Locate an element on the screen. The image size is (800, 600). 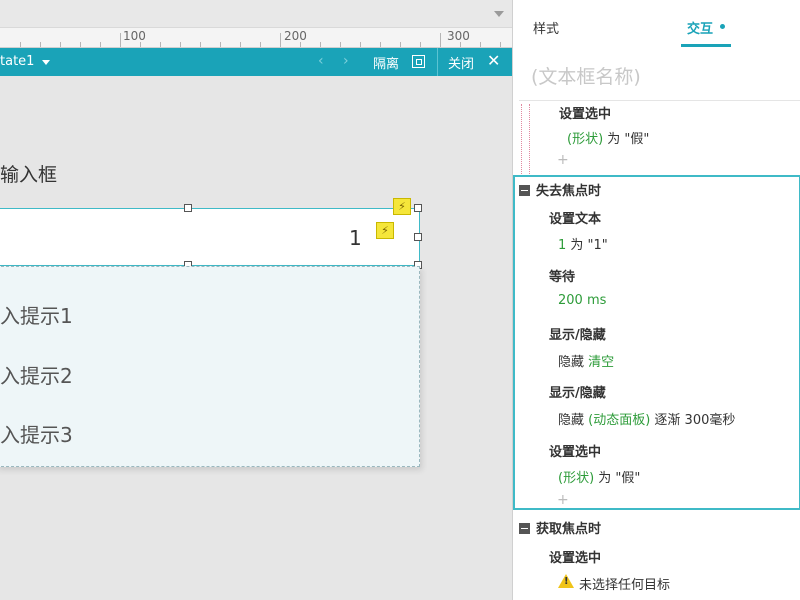
warning-icon is located at coordinates (566, 581).